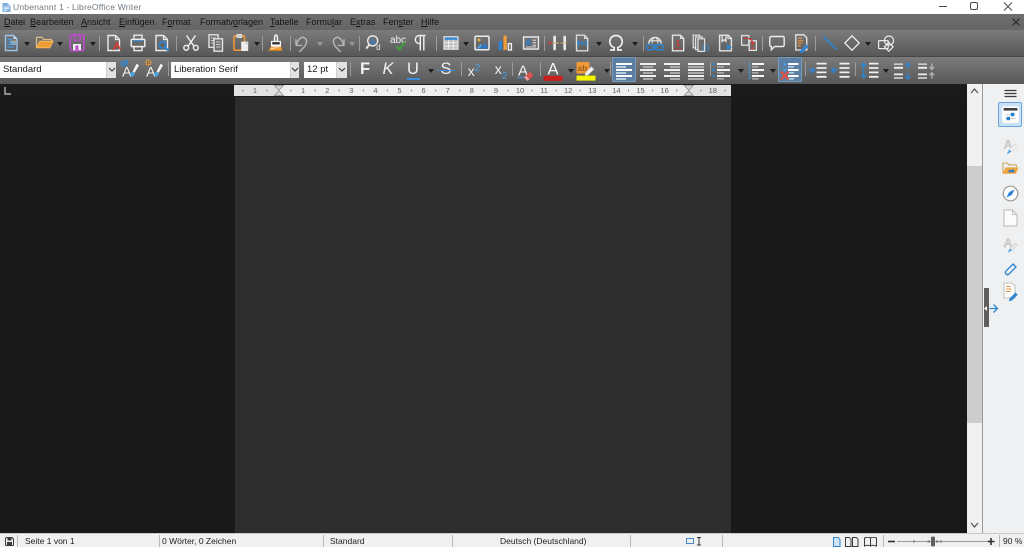 The height and width of the screenshot is (547, 1024). What do you see at coordinates (713, 90) in the screenshot?
I see `svg-text: 18` at bounding box center [713, 90].